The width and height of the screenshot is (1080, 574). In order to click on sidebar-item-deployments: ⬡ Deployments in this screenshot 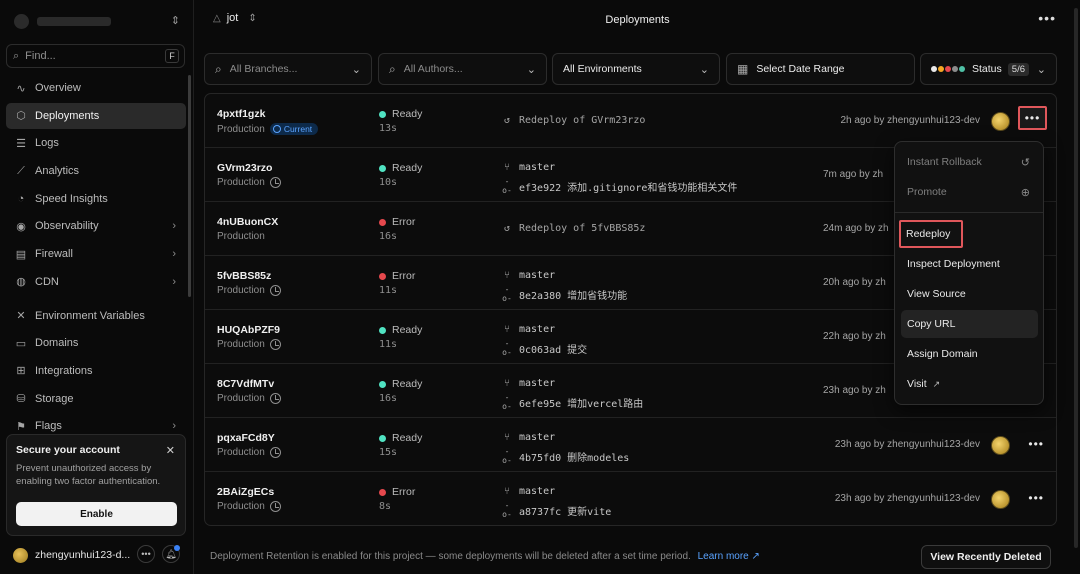, I will do `click(96, 115)`.